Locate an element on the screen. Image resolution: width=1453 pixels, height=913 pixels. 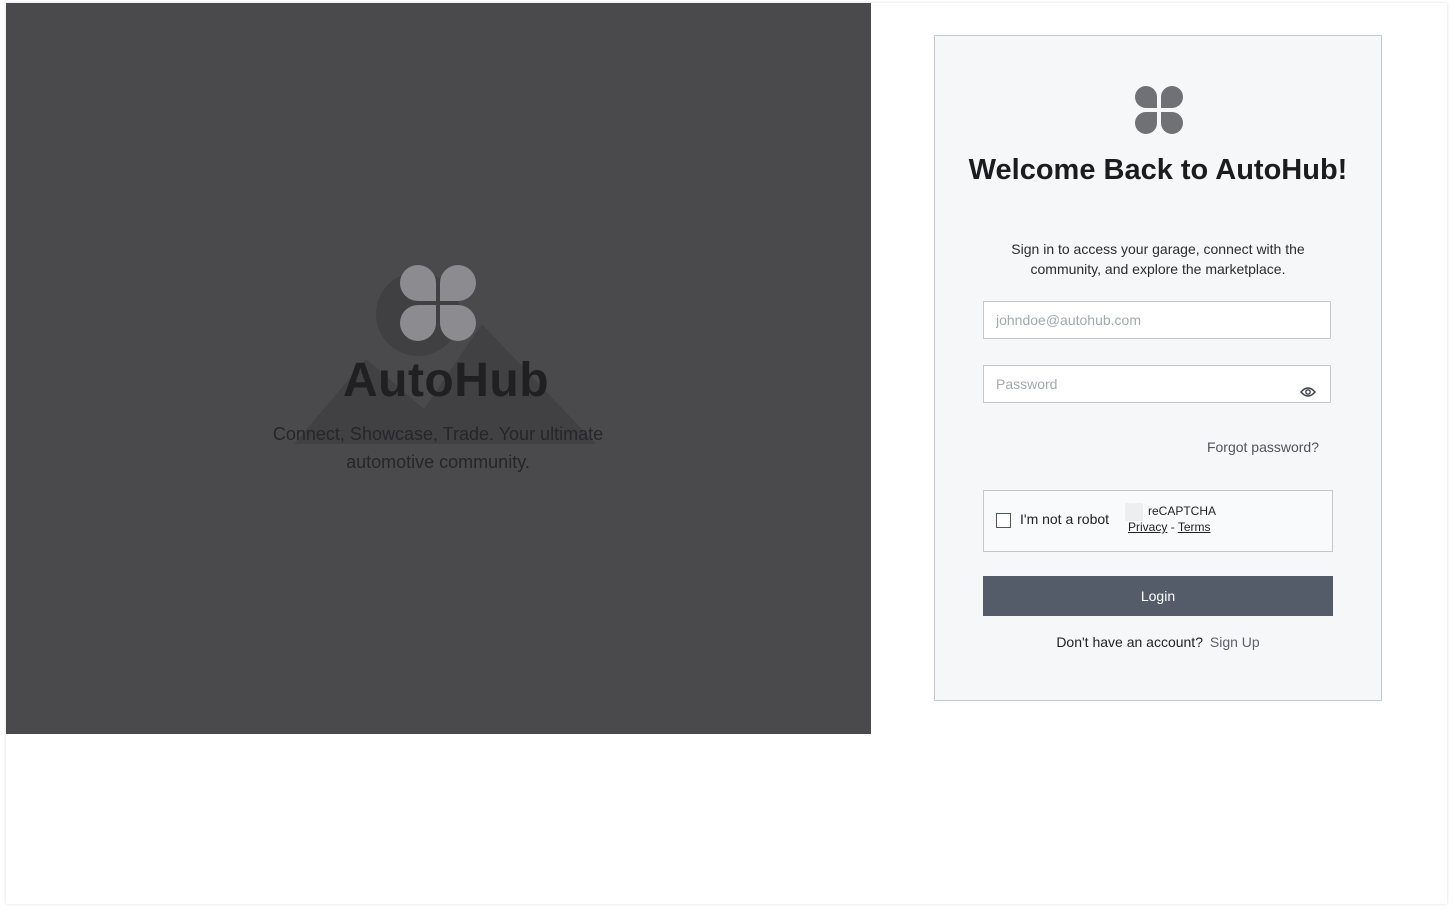
signup-link: Sign Up is located at coordinates (1235, 642).